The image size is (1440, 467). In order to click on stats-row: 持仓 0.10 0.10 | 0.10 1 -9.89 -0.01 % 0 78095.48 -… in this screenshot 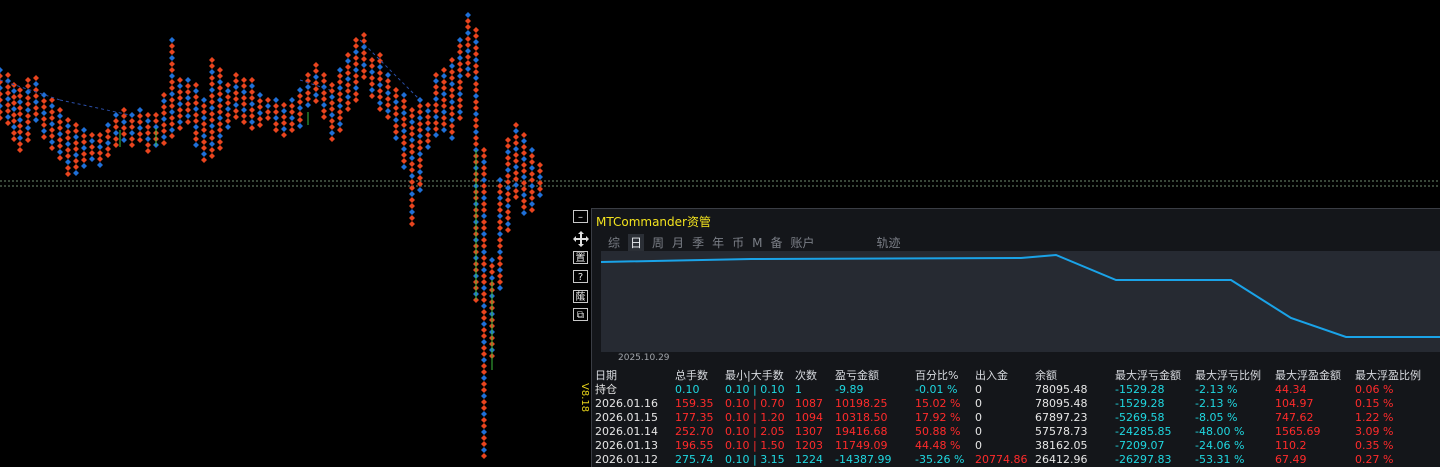, I will do `click(1015, 390)`.